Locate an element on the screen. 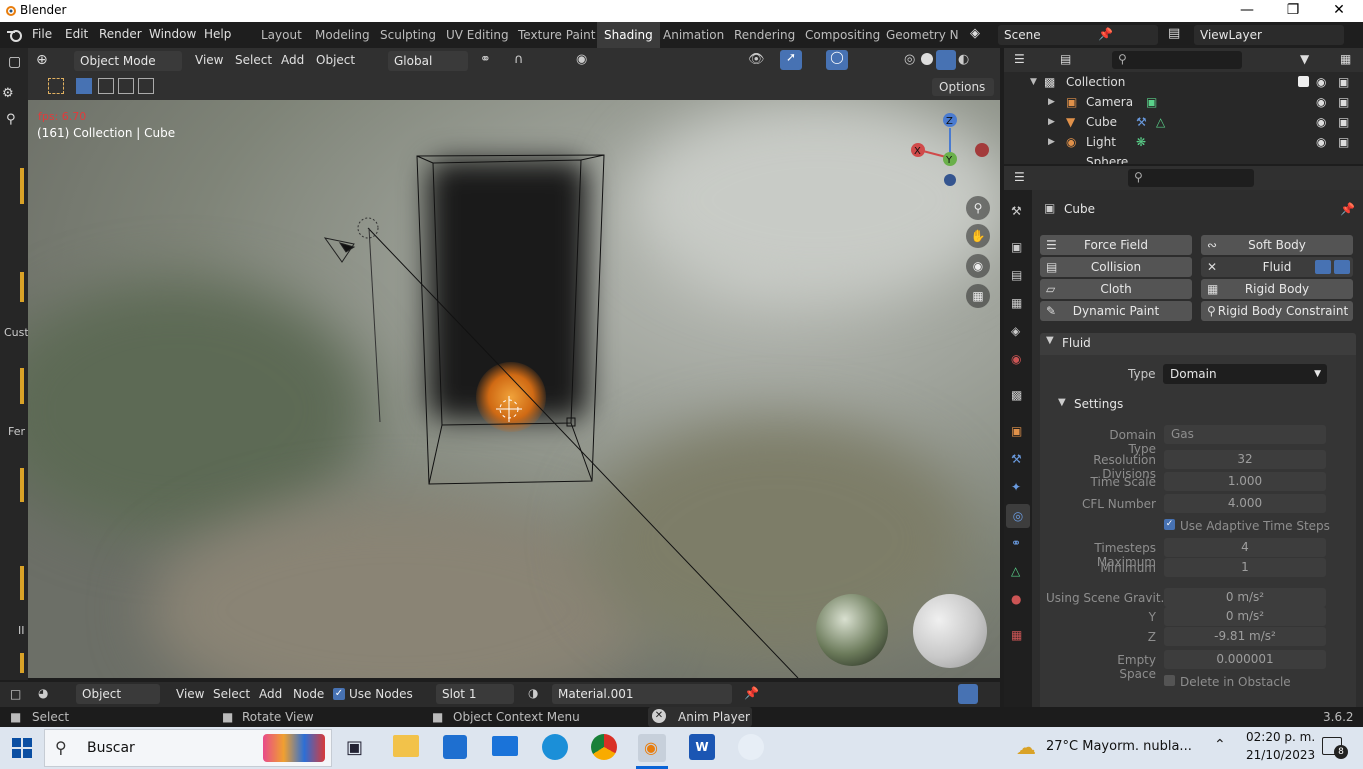  paint-icon is located at coordinates (751, 747).